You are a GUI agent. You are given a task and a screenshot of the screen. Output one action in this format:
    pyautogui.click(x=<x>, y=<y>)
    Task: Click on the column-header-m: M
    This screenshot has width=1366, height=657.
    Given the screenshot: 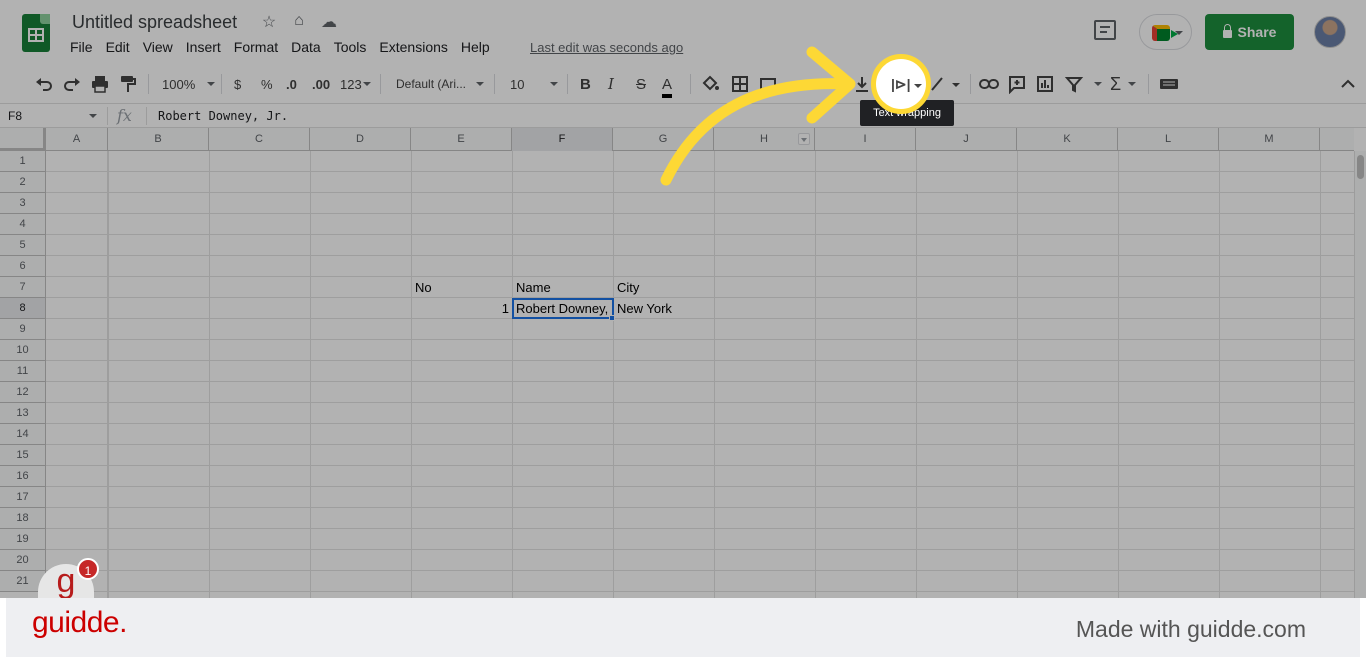 What is the action you would take?
    pyautogui.click(x=1269, y=139)
    